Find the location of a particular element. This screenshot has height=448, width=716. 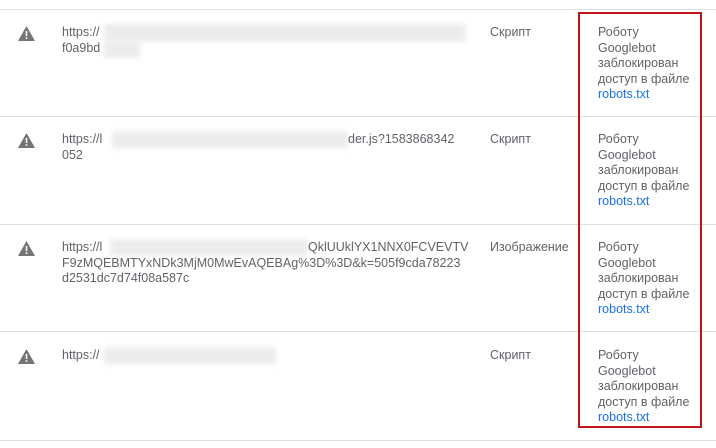

url-line: QklUUklYX1NNX0FCVEVTV is located at coordinates (388, 247).